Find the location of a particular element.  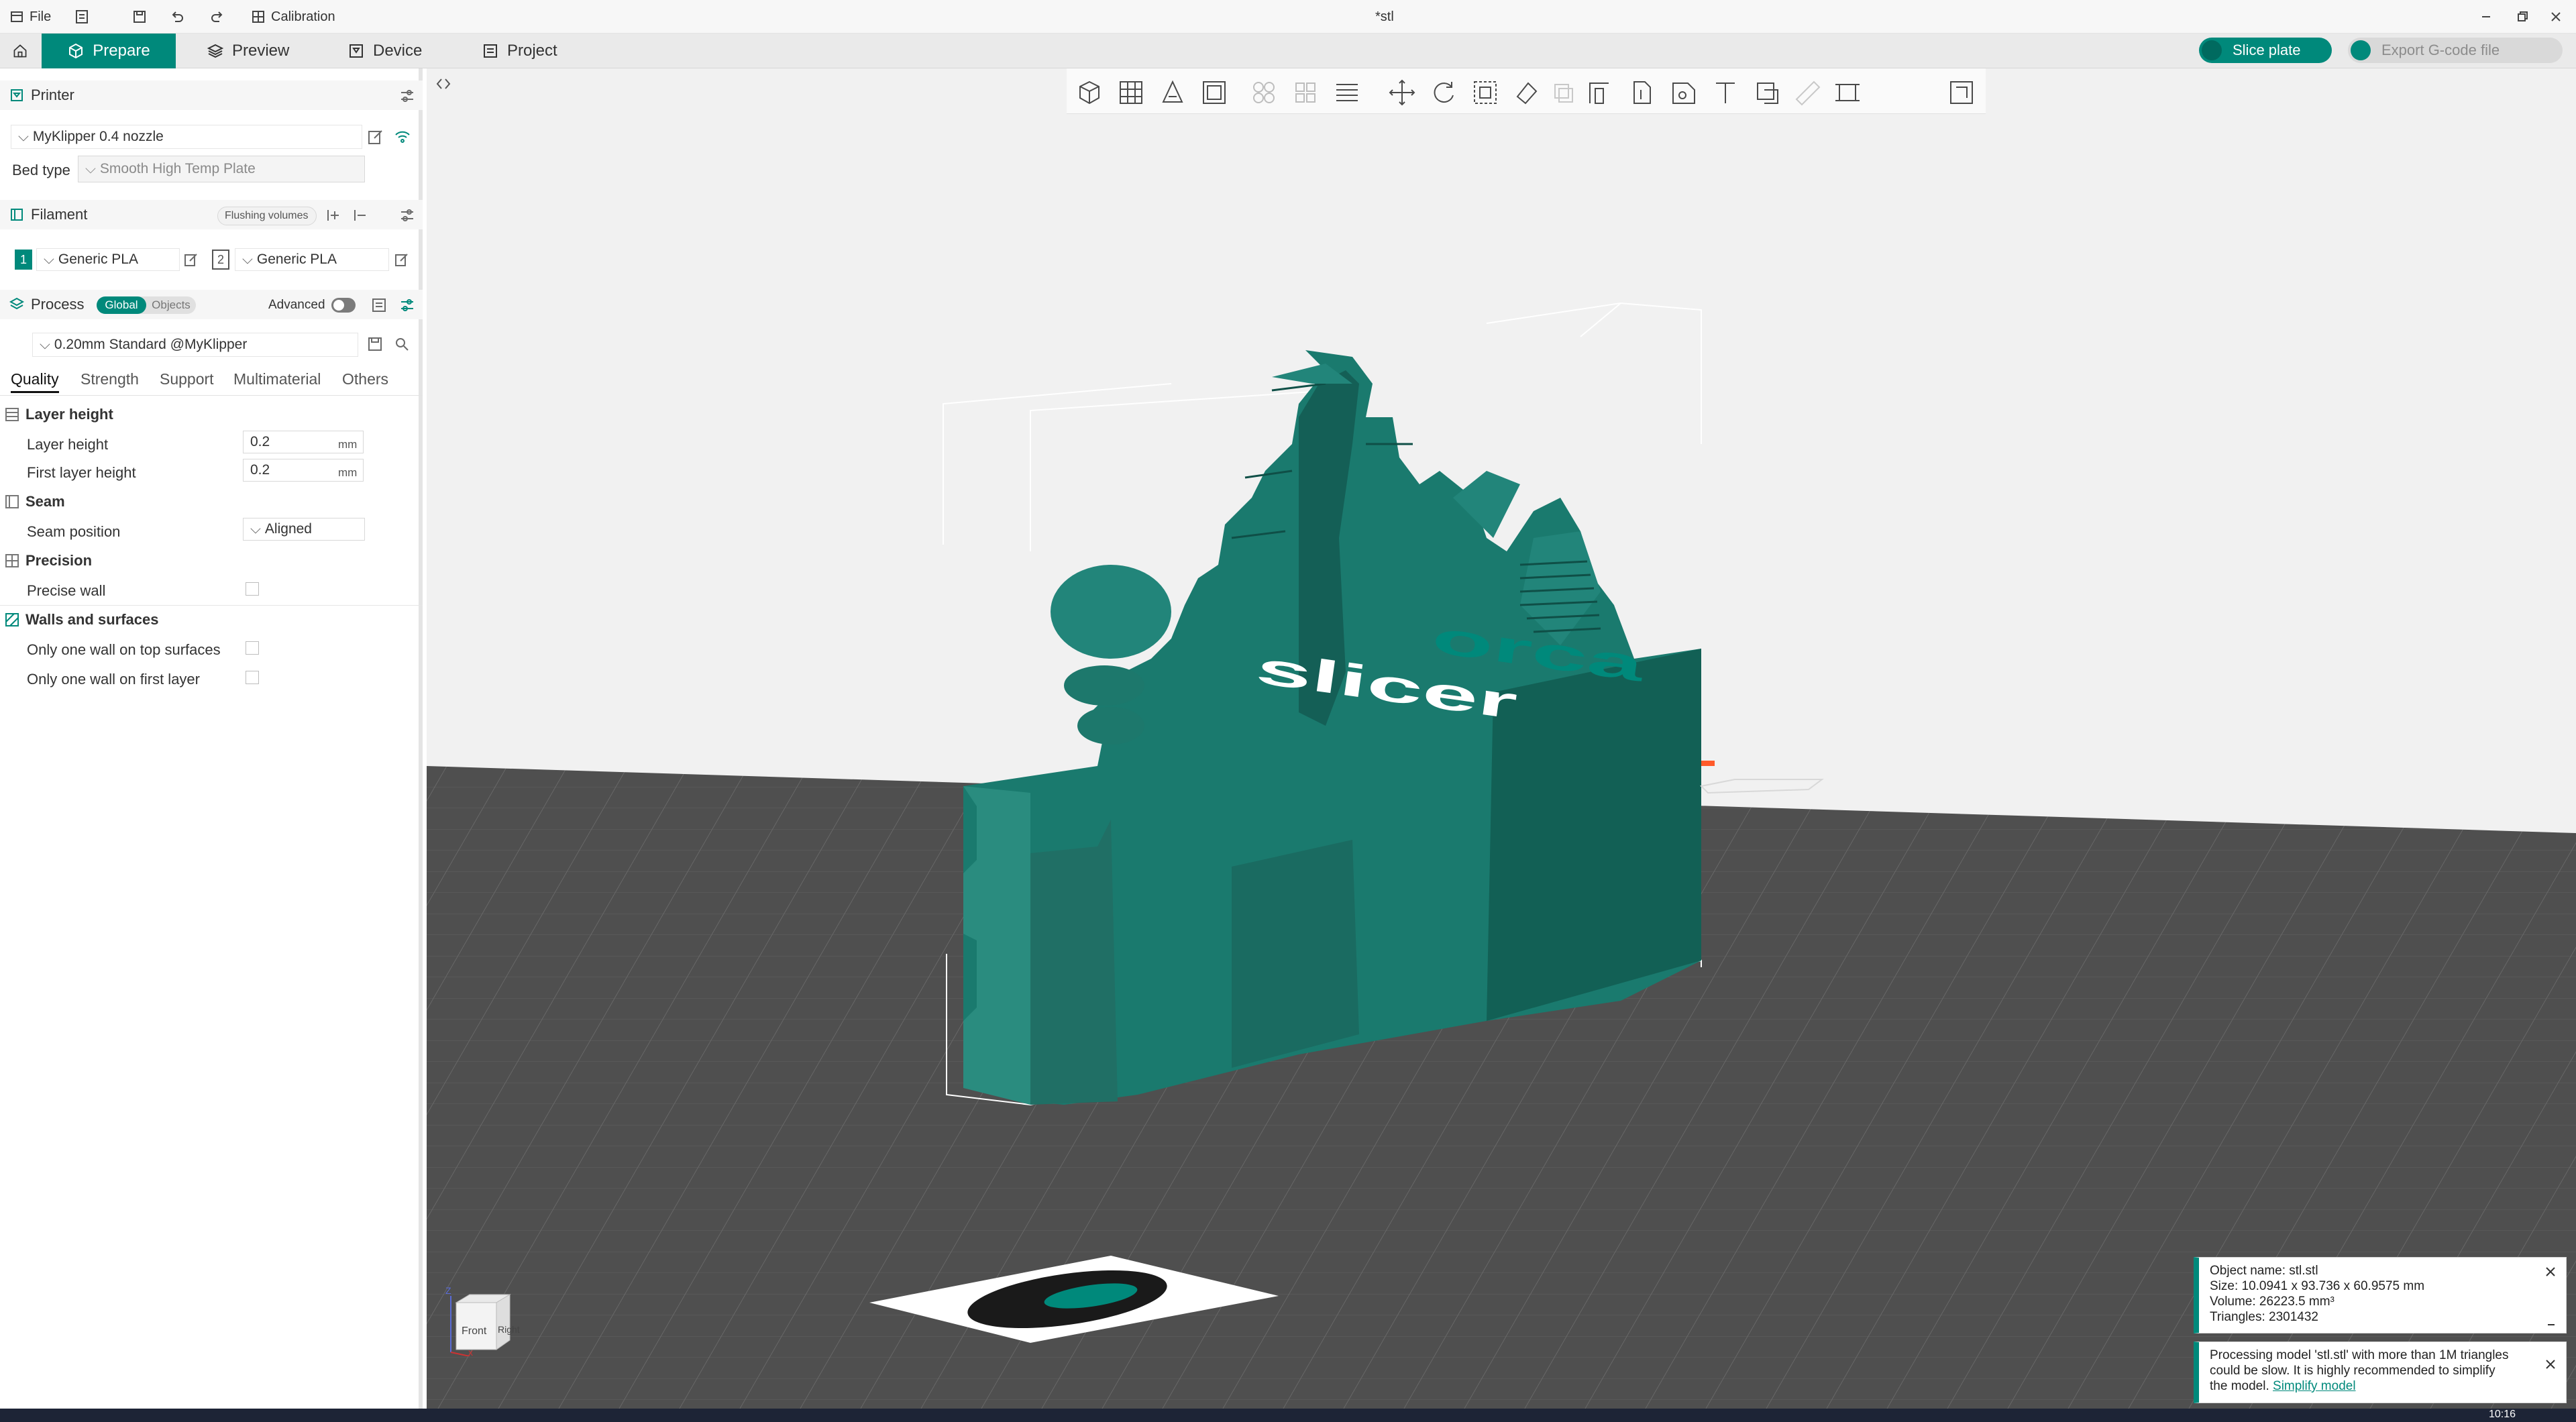

view-cube: Front Right Z x is located at coordinates (483, 1320).